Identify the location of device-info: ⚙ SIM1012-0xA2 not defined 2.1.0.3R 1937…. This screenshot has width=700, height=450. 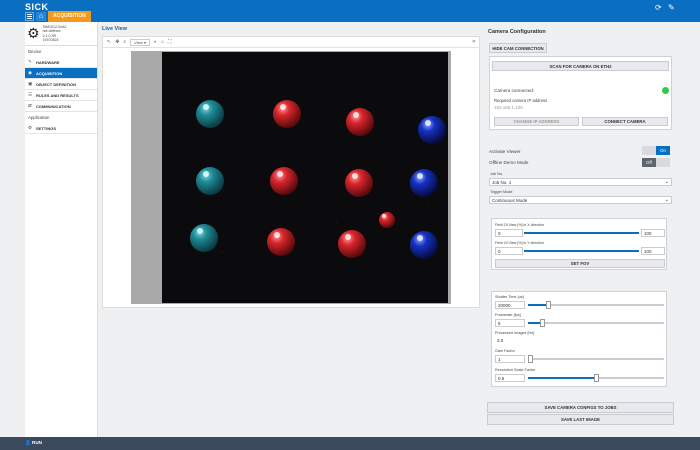
(61, 34).